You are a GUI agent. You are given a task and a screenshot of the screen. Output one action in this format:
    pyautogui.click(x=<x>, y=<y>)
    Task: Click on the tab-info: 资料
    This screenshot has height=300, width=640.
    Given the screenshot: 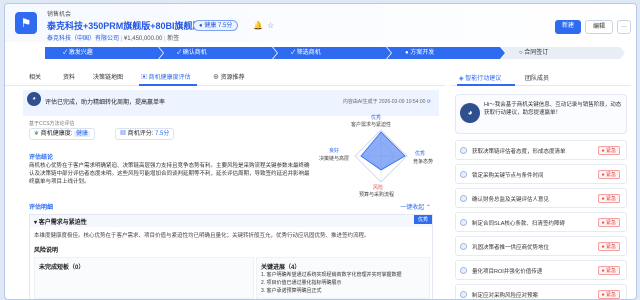 What is the action you would take?
    pyautogui.click(x=69, y=76)
    